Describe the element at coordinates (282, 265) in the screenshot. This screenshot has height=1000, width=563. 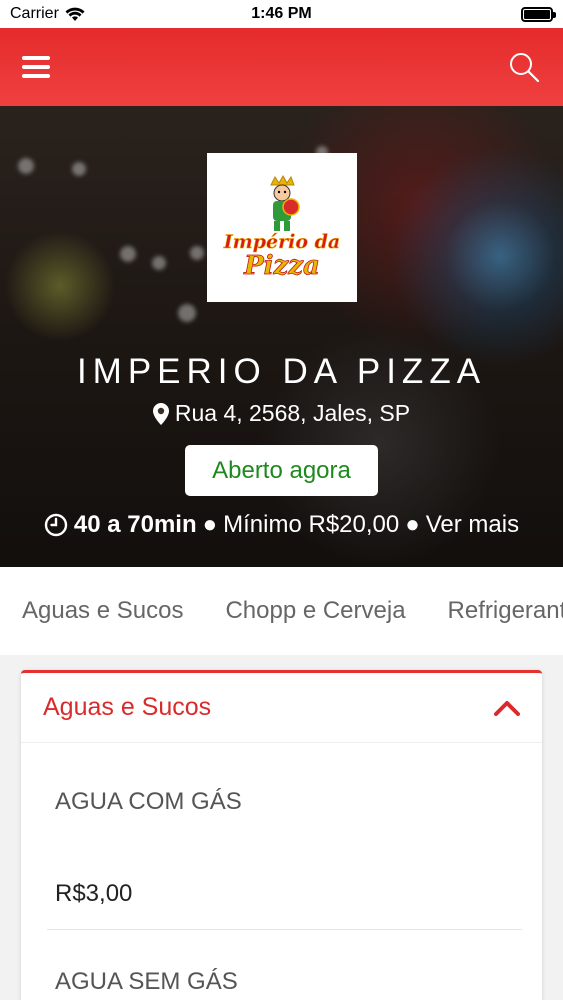
I see `logo-line-2: Pizza` at that location.